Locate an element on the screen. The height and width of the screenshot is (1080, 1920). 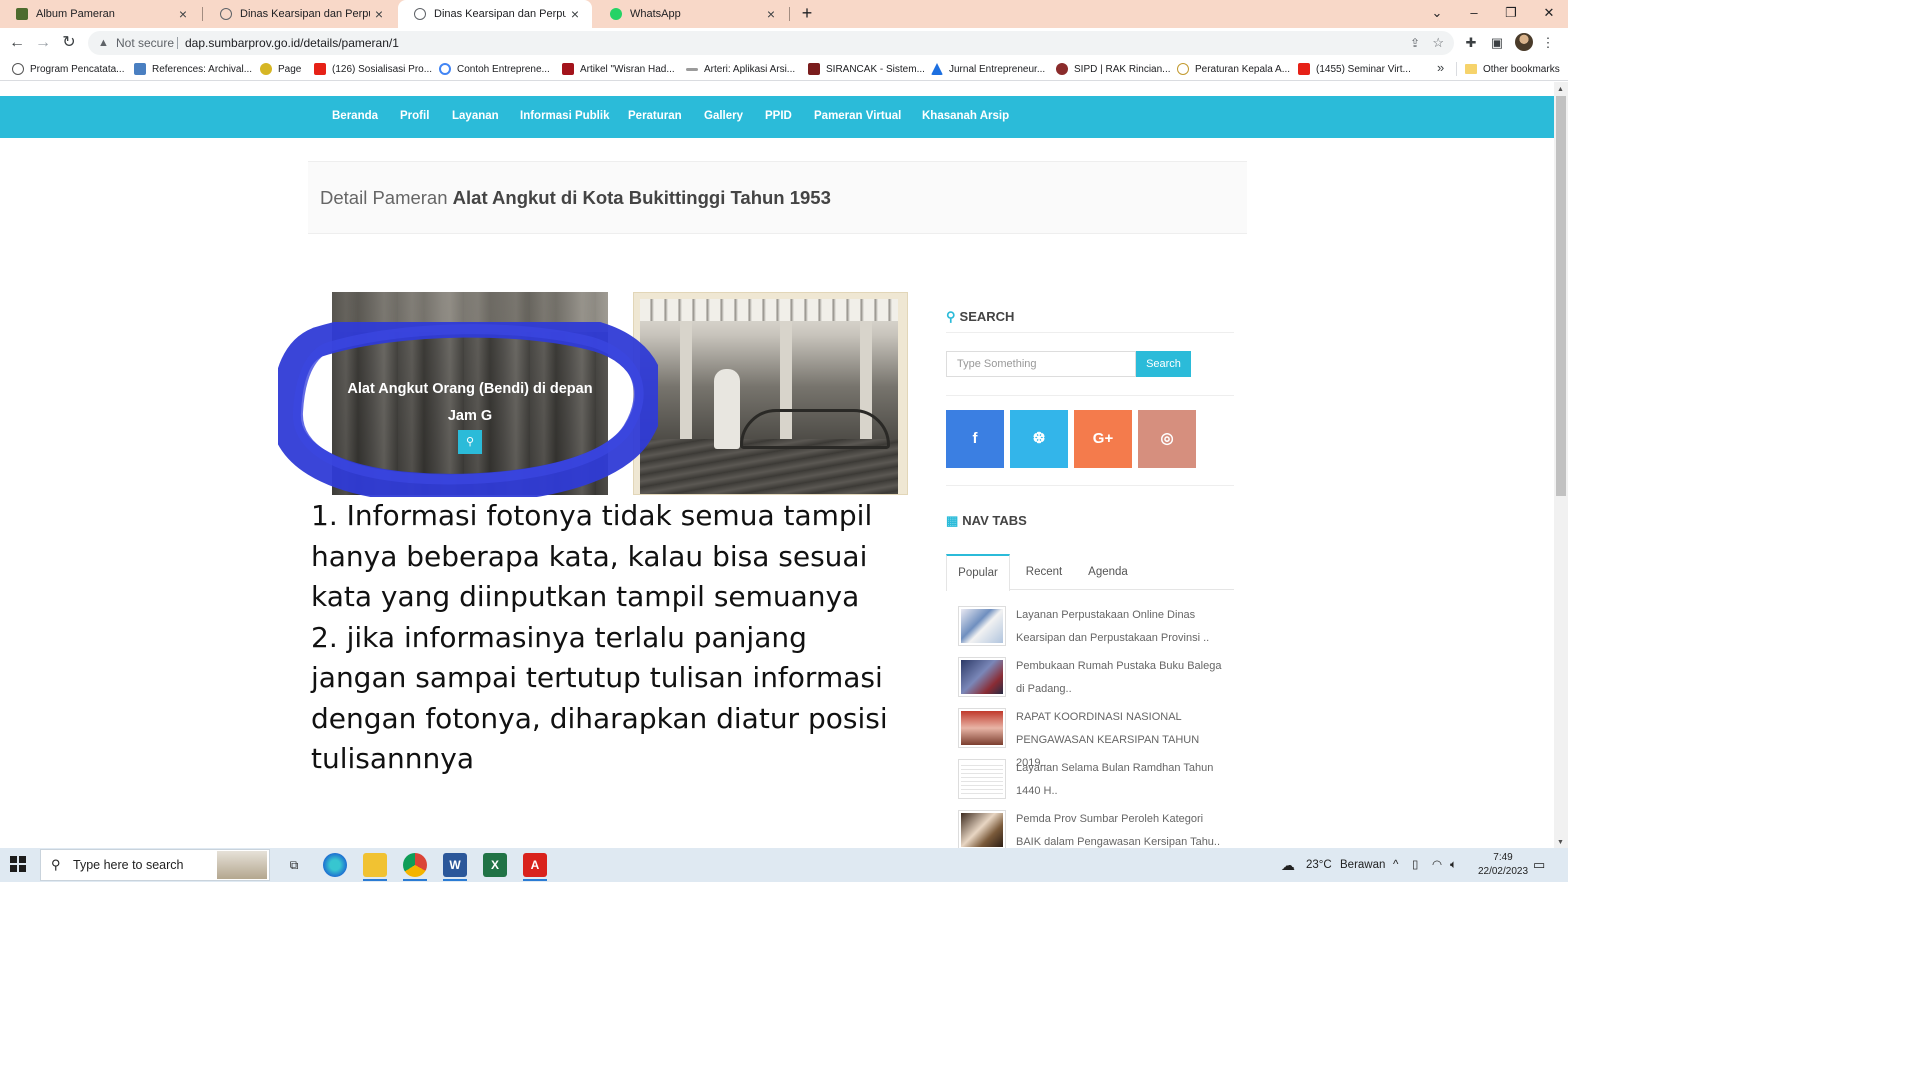
instagram-icon: ◎ is located at coordinates (1167, 439).